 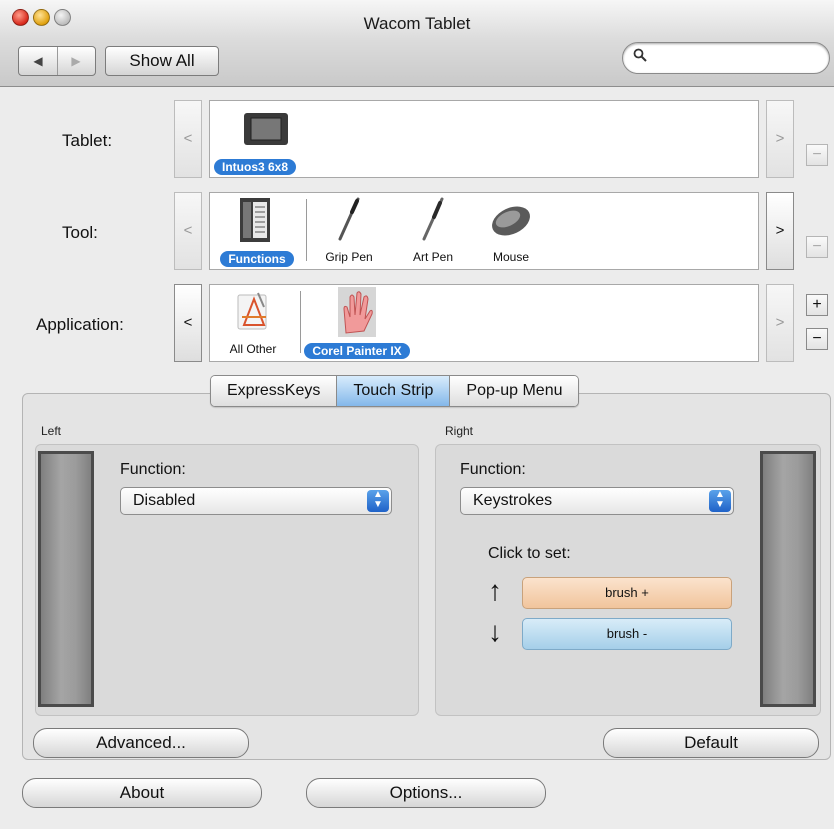 I want to click on default-button: Default, so click(x=711, y=743).